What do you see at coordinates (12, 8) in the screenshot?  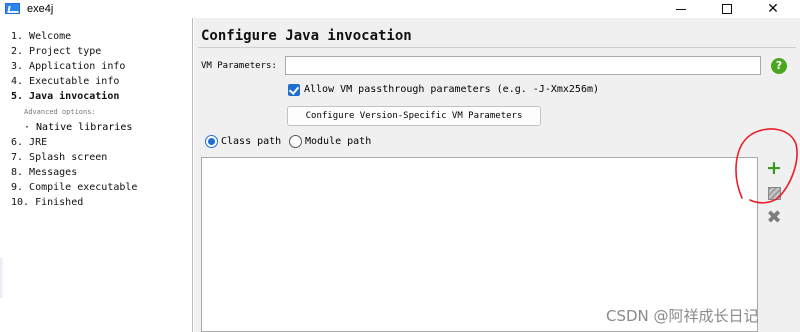 I see `app-icon` at bounding box center [12, 8].